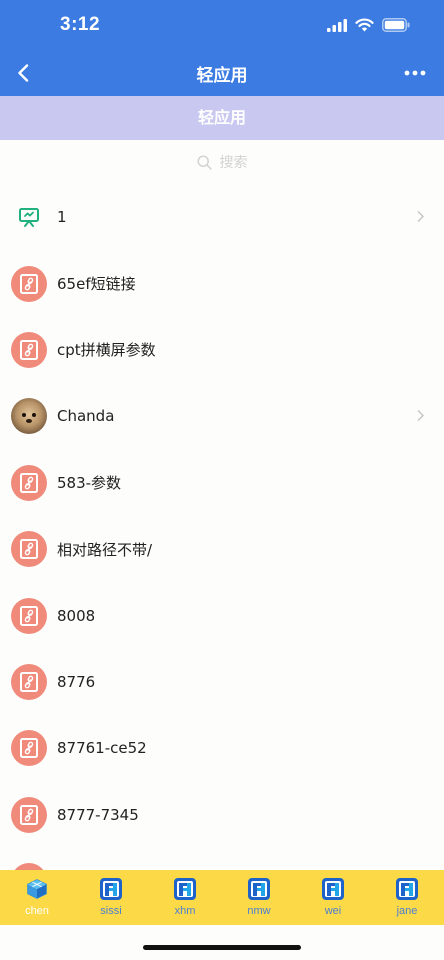  I want to click on list-item-label: 1, so click(62, 217).